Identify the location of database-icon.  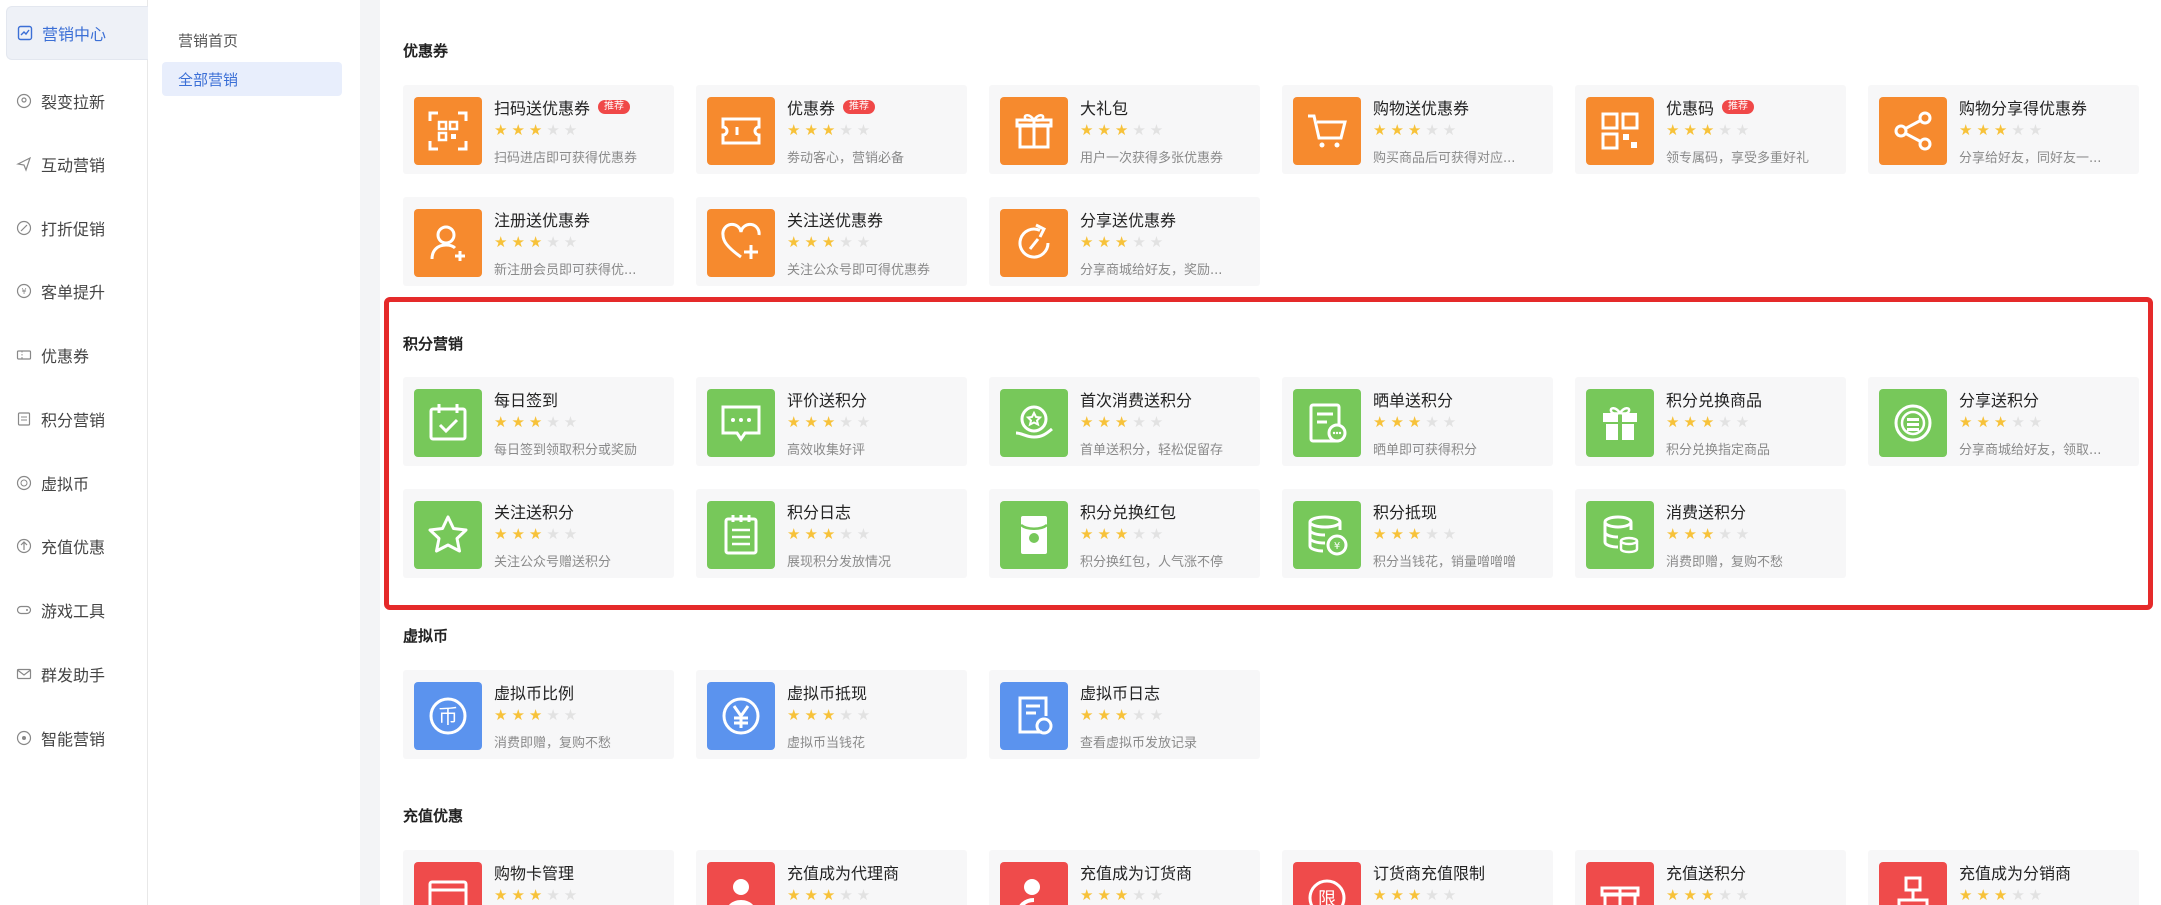
(1620, 535).